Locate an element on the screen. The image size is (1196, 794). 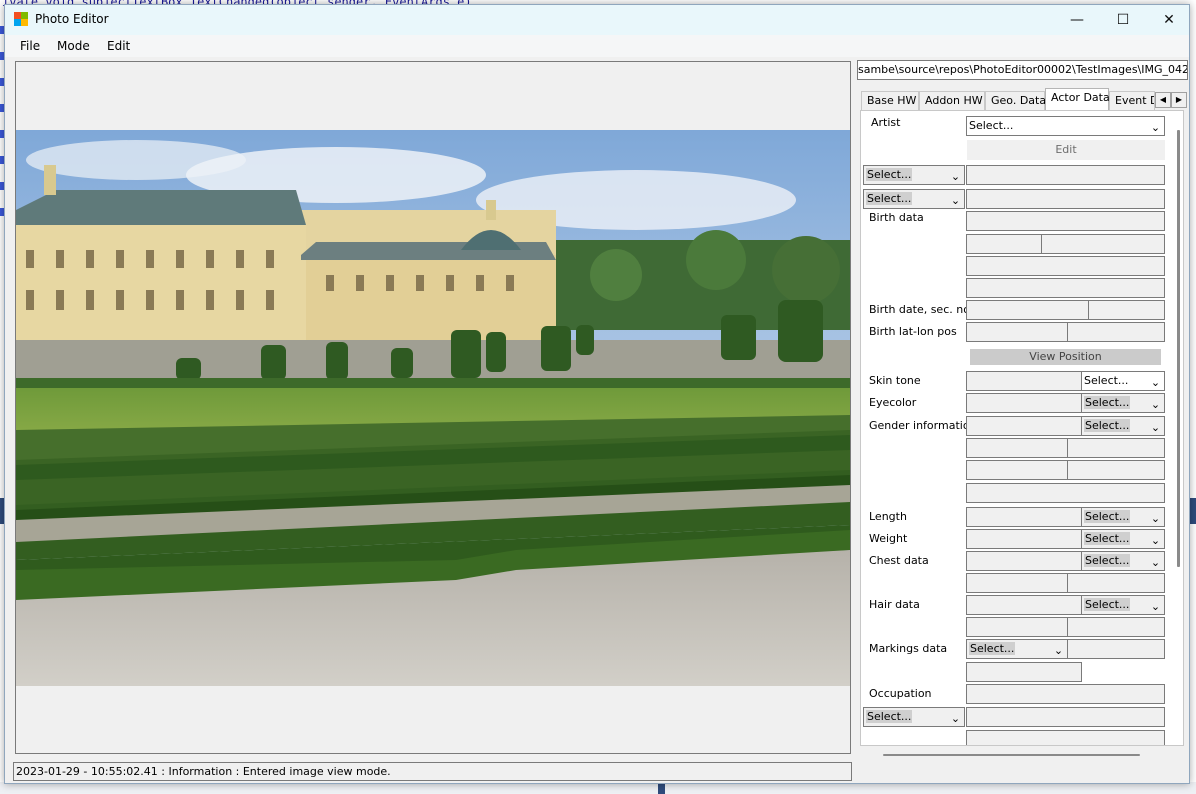
menu-bar: File Mode Edit is located at coordinates (597, 46).